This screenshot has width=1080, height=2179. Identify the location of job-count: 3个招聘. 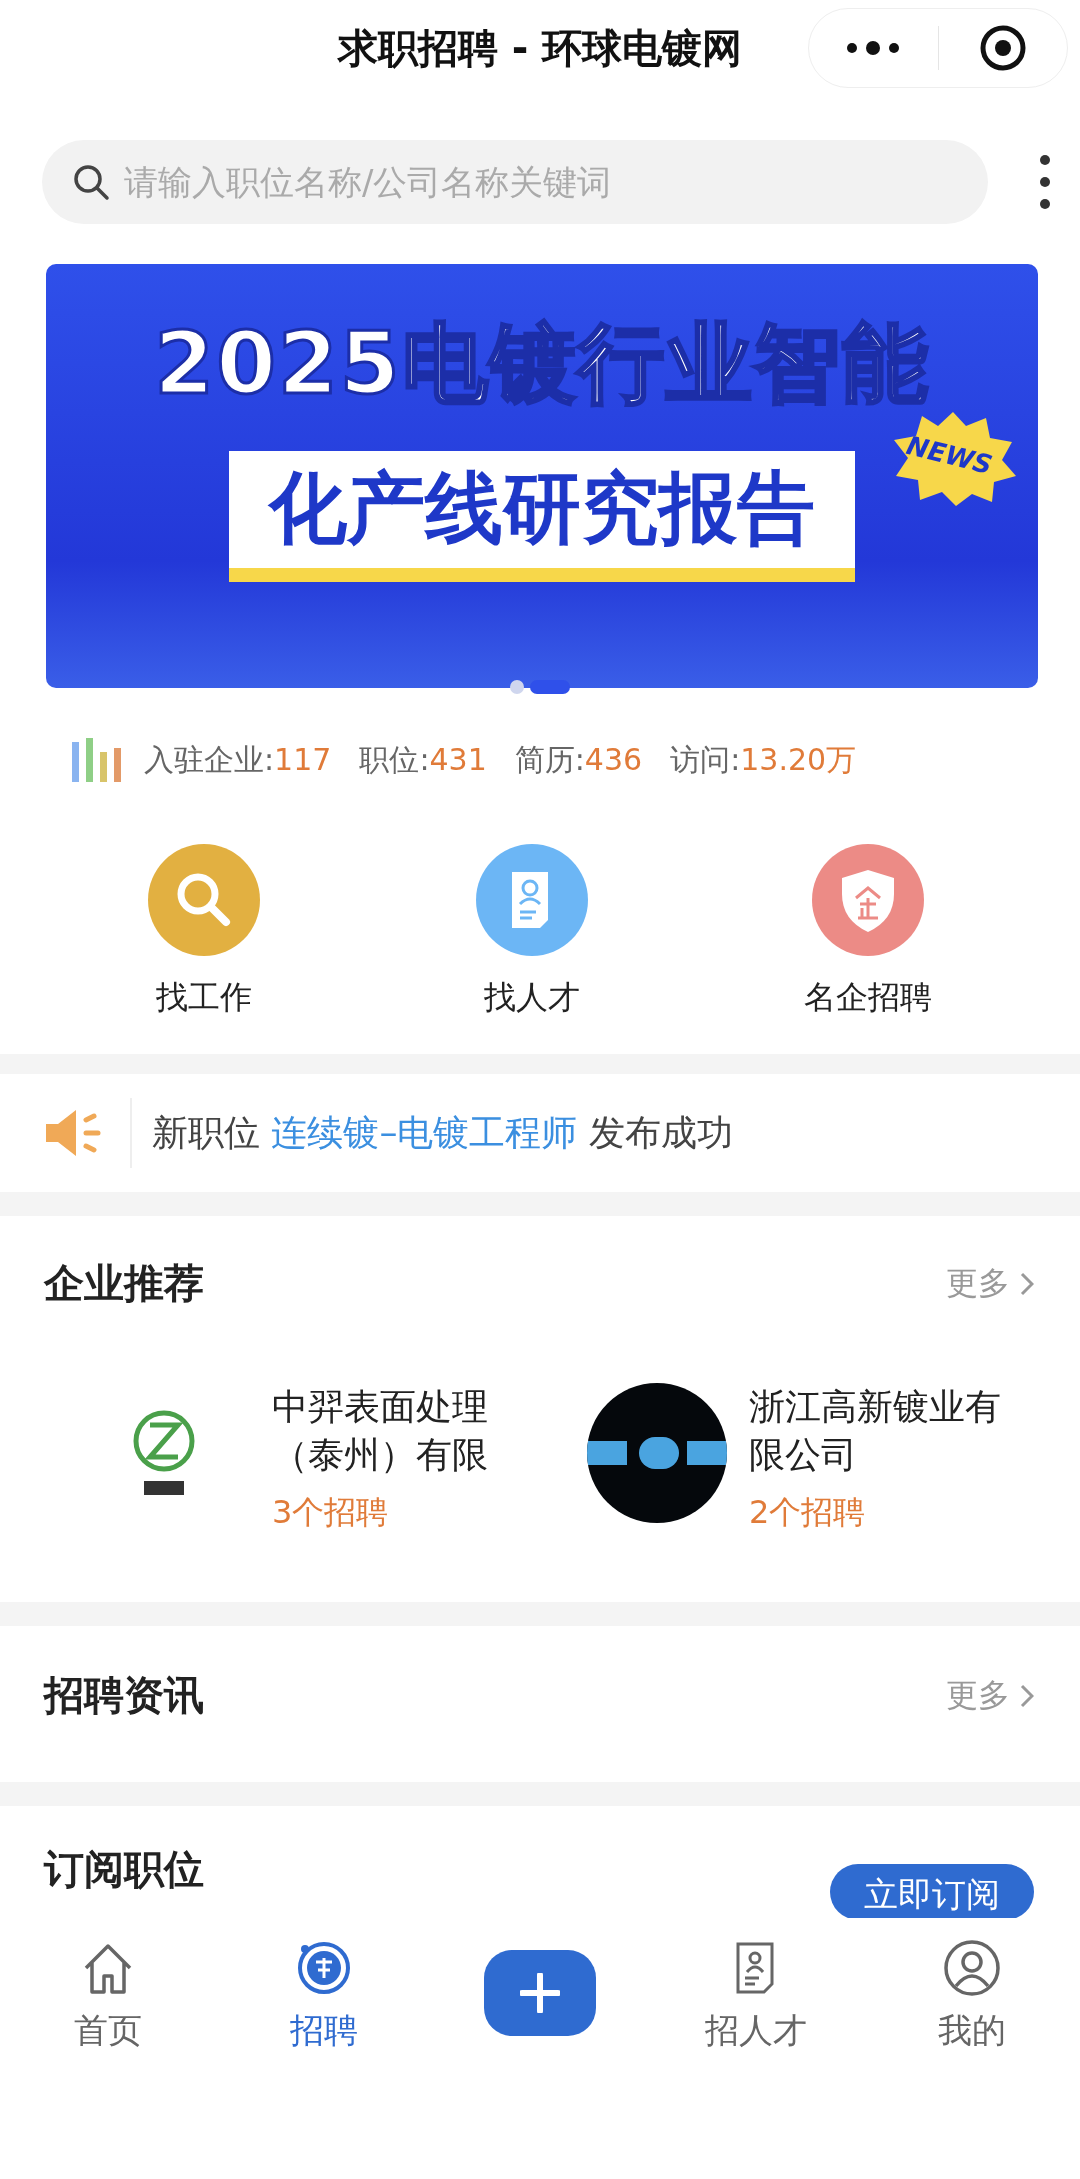
(331, 1512).